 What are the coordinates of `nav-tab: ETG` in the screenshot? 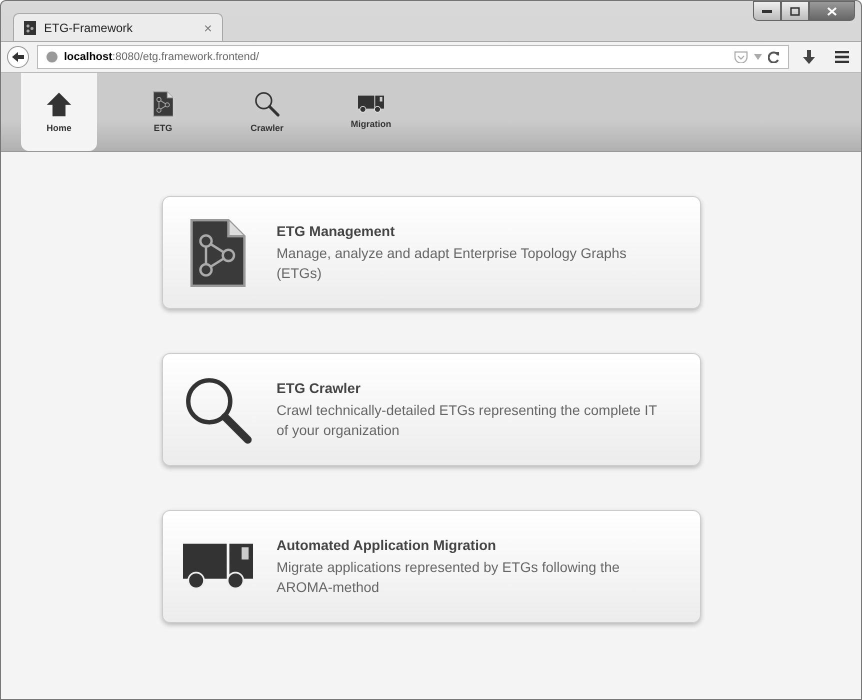 It's located at (163, 112).